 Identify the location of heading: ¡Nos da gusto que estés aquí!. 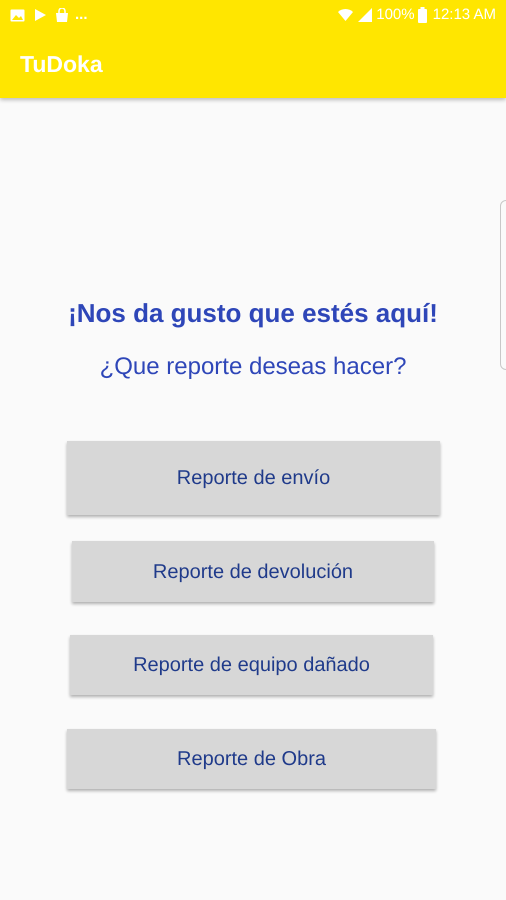
(253, 313).